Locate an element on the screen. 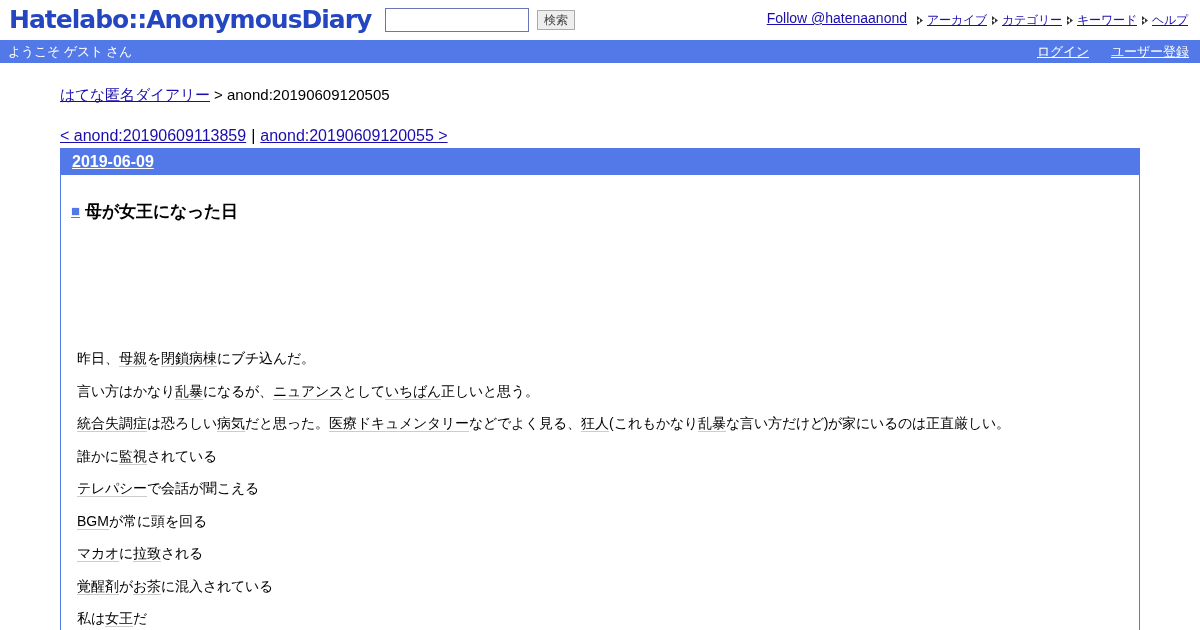 Image resolution: width=1200 pixels, height=630 pixels. entry-paragraph: 私は女王だ is located at coordinates (112, 618).